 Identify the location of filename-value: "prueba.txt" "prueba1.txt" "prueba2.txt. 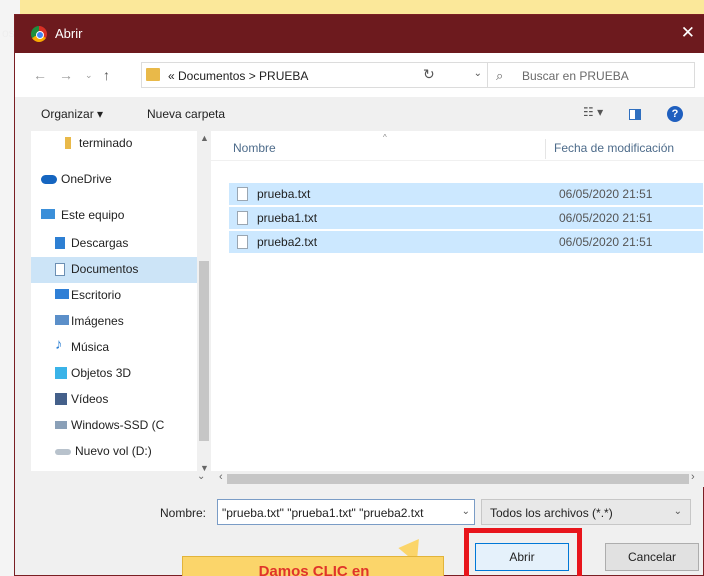
(323, 513).